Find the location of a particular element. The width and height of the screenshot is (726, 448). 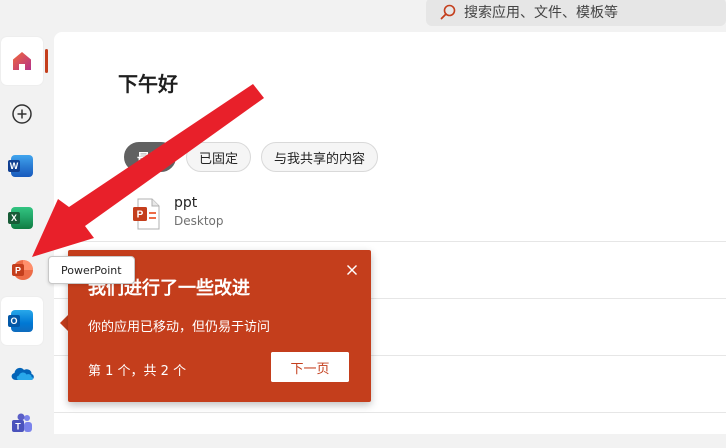

teams-icon: T is located at coordinates (22, 422).